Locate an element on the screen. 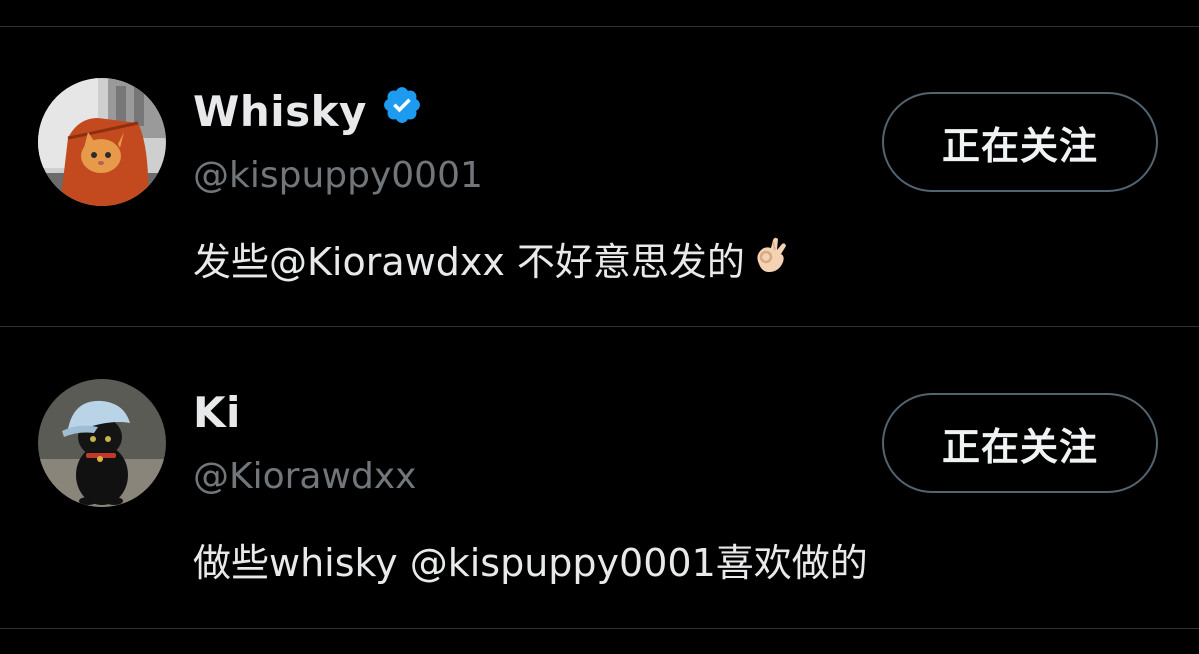 The height and width of the screenshot is (654, 1199). ok-hand-emoji-icon is located at coordinates (771, 261).